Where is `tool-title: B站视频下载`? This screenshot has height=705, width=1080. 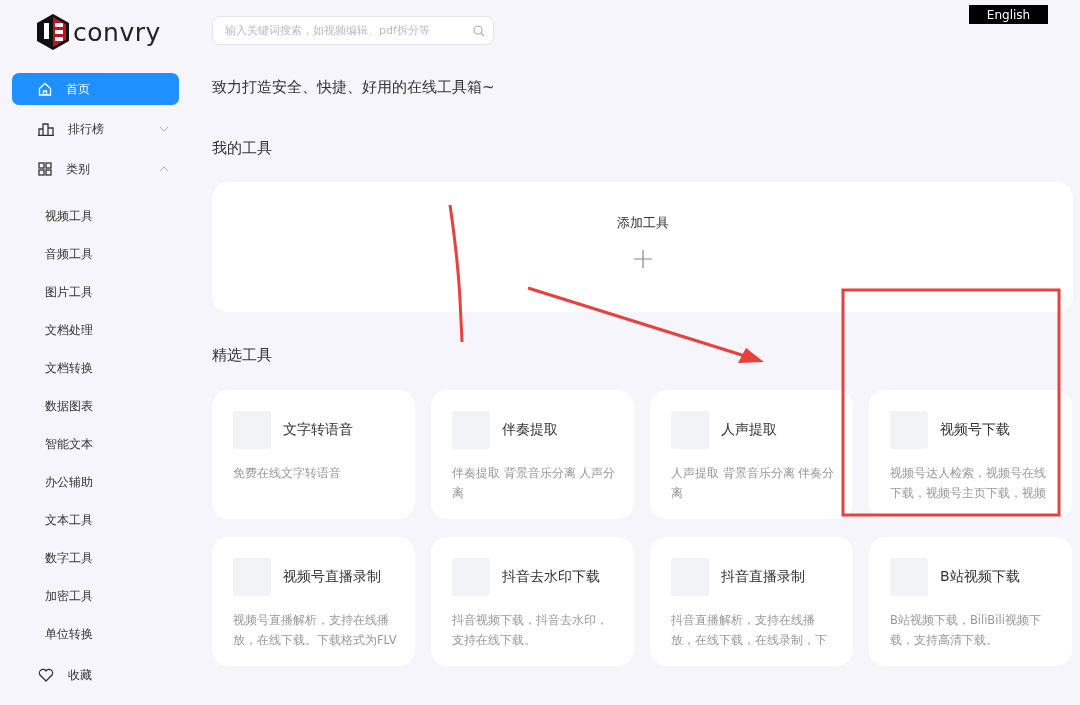
tool-title: B站视频下载 is located at coordinates (980, 577).